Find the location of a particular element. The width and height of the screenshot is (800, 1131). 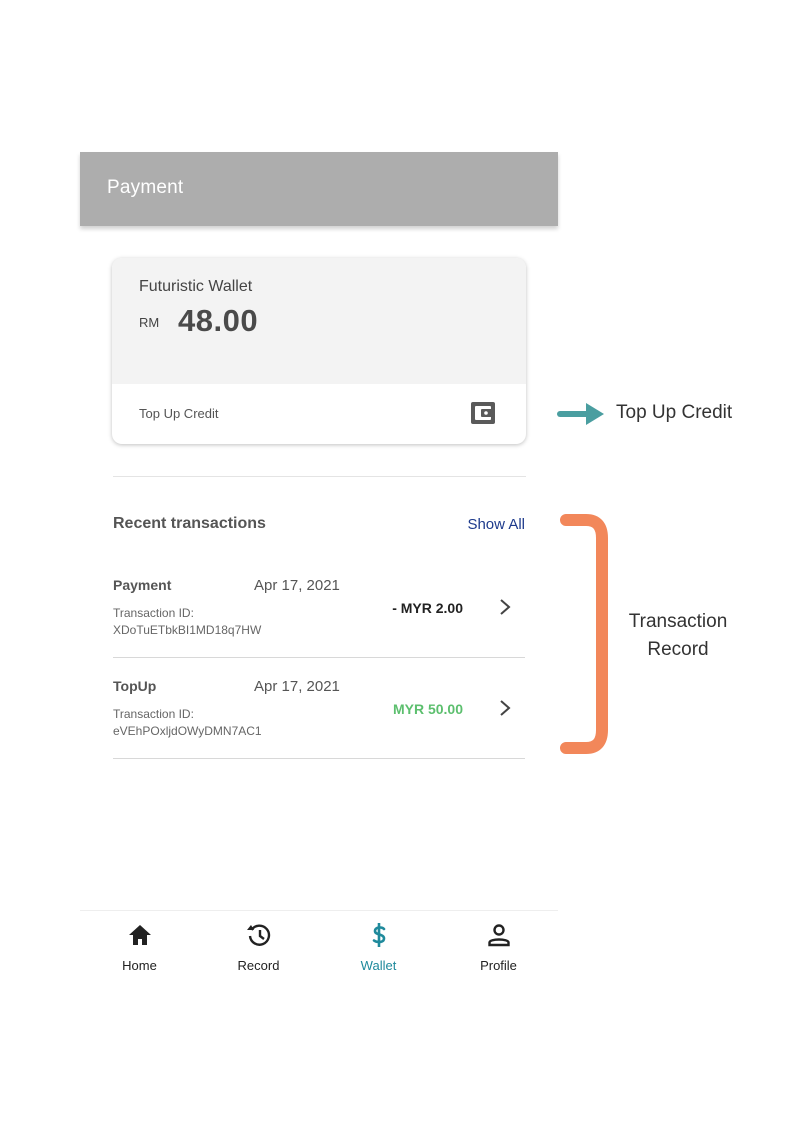

wallet-card: Futuristic Wallet RM 48.00 Top Up Credit is located at coordinates (319, 351).